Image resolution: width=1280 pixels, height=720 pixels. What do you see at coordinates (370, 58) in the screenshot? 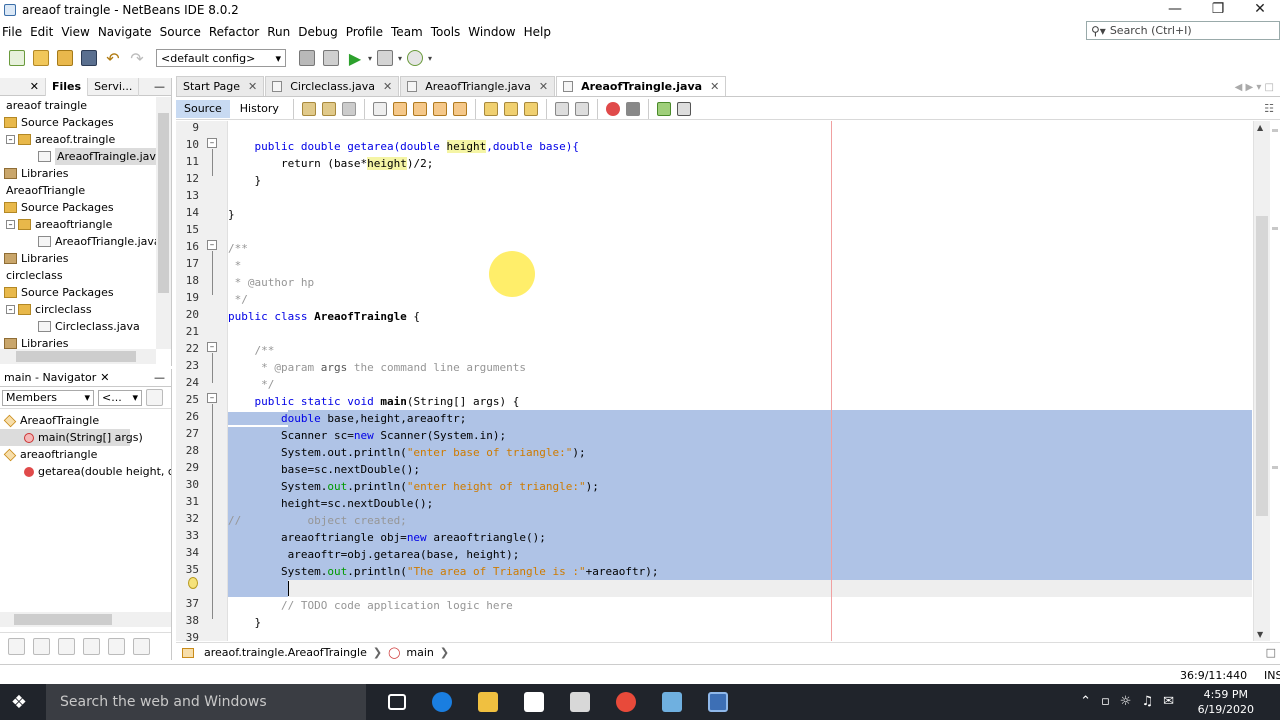
I see `run-dropdown-icon: ▾` at bounding box center [370, 58].